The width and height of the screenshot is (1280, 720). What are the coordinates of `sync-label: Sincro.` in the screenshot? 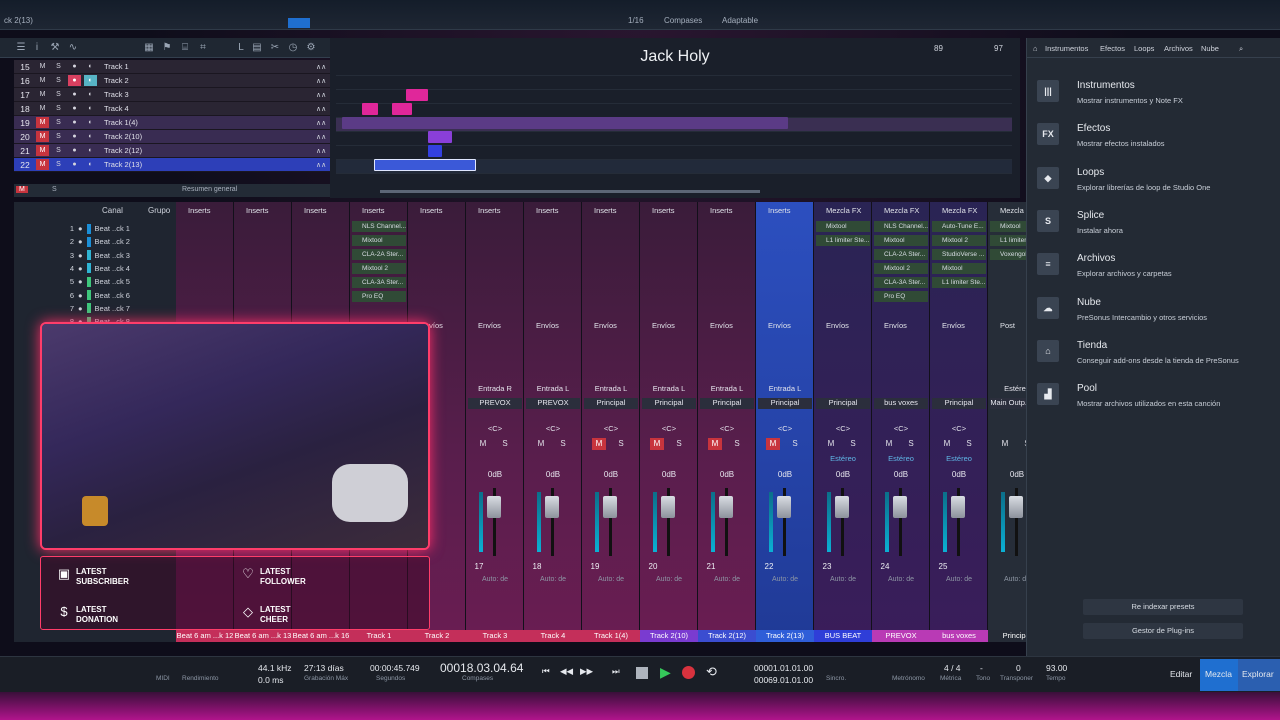 It's located at (836, 678).